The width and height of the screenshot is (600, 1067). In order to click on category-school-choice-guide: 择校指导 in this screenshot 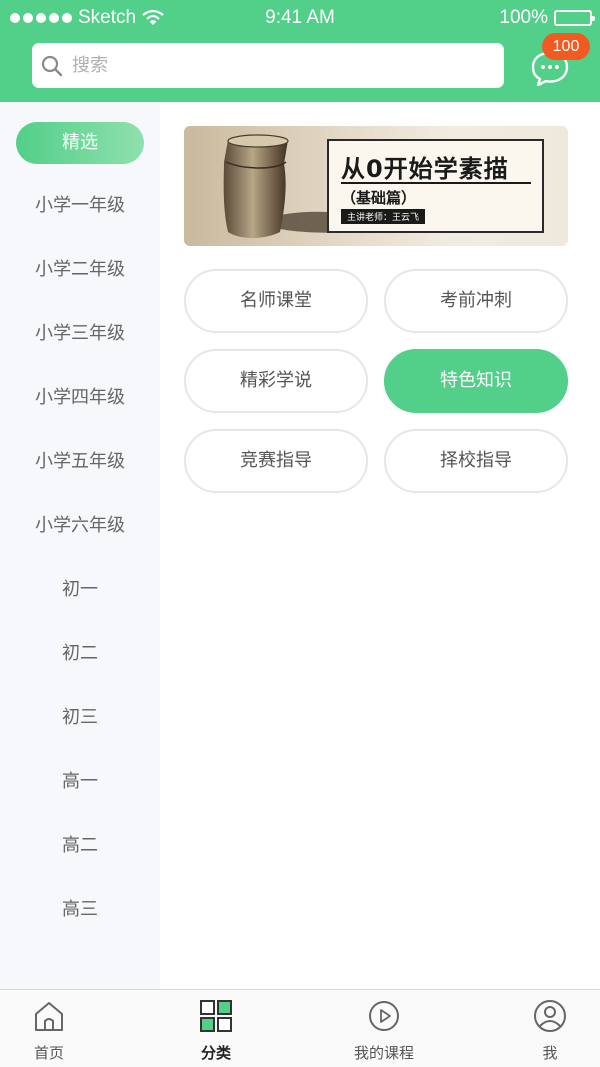, I will do `click(476, 461)`.